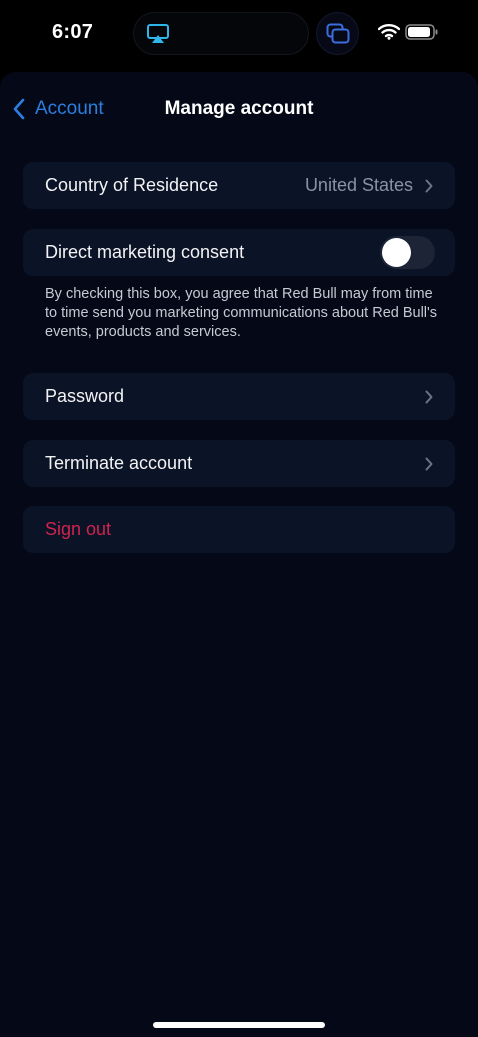 This screenshot has width=478, height=1037. I want to click on country-of-residence-row: Country of Residence United States, so click(239, 185).